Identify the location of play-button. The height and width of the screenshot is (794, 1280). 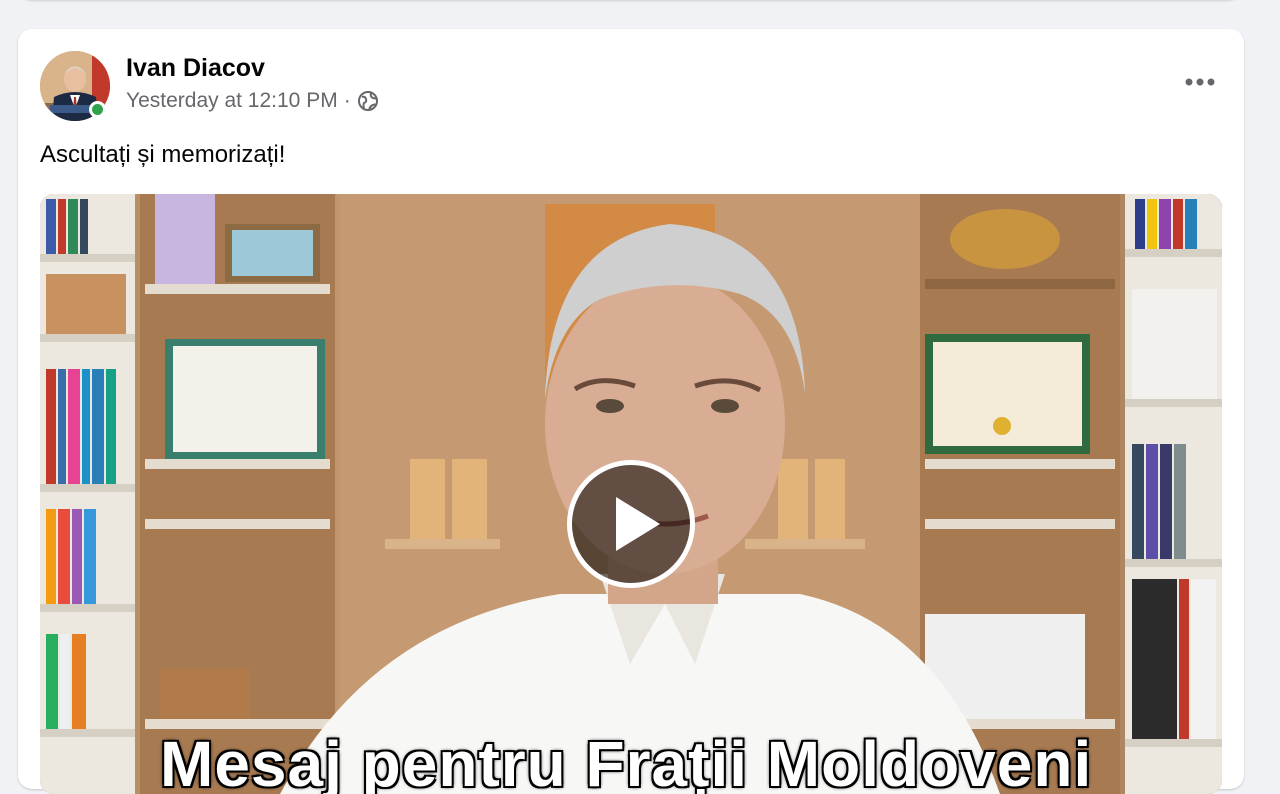
(631, 524).